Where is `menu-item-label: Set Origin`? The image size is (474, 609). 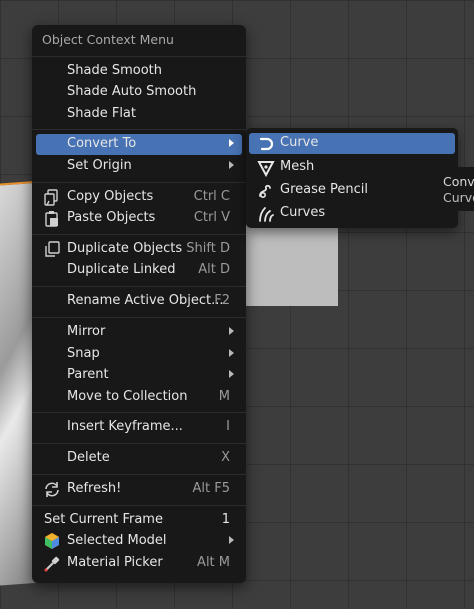 menu-item-label: Set Origin is located at coordinates (99, 165).